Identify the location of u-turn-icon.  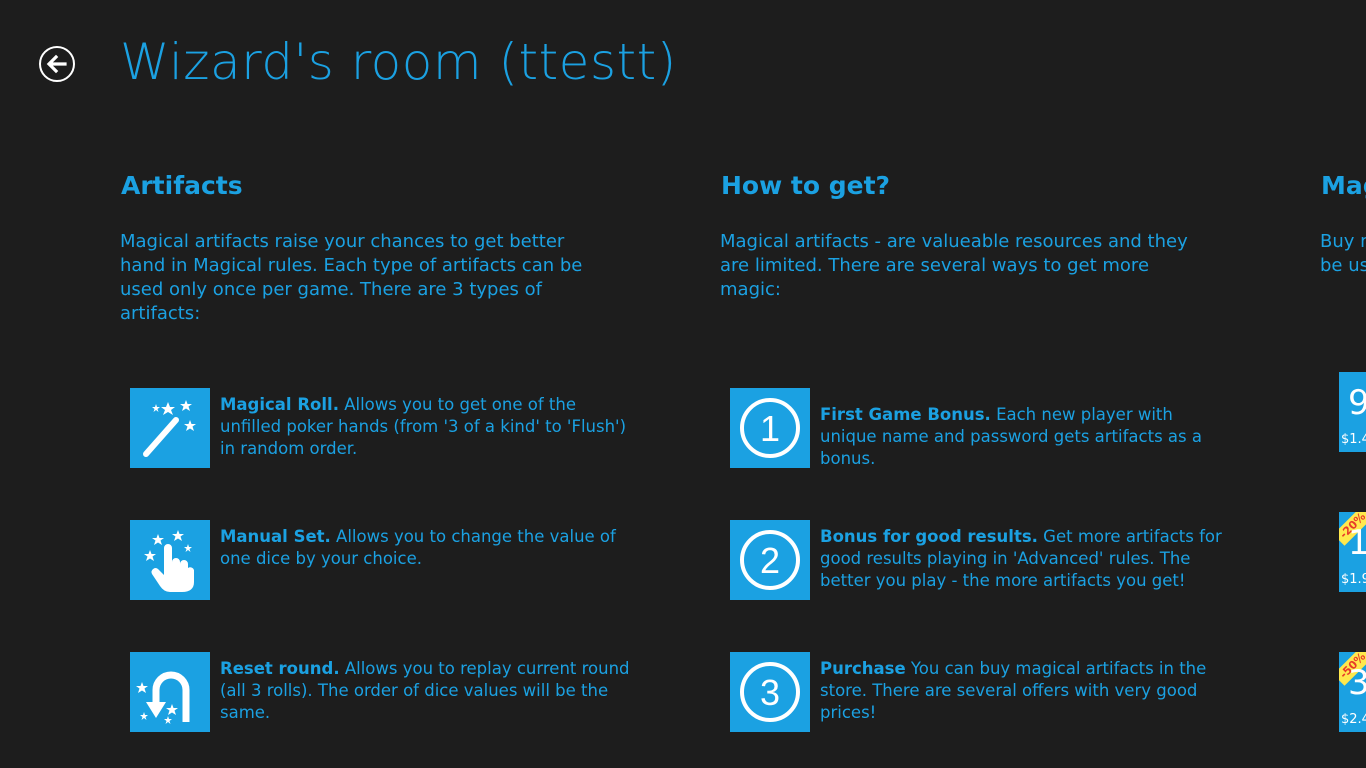
(170, 692).